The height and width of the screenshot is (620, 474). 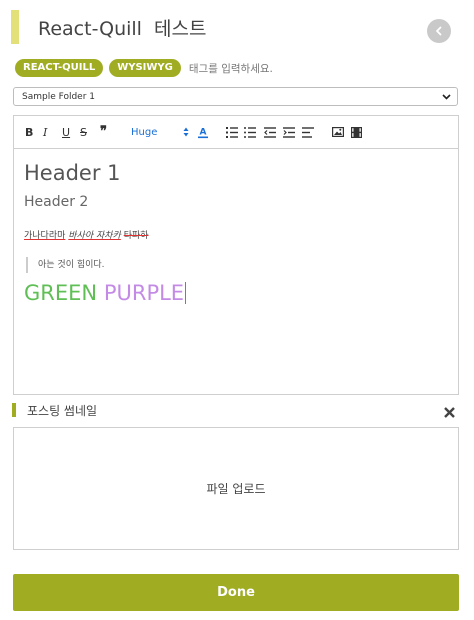 I want to click on page-title: React-Quill 테스트, so click(x=122, y=29).